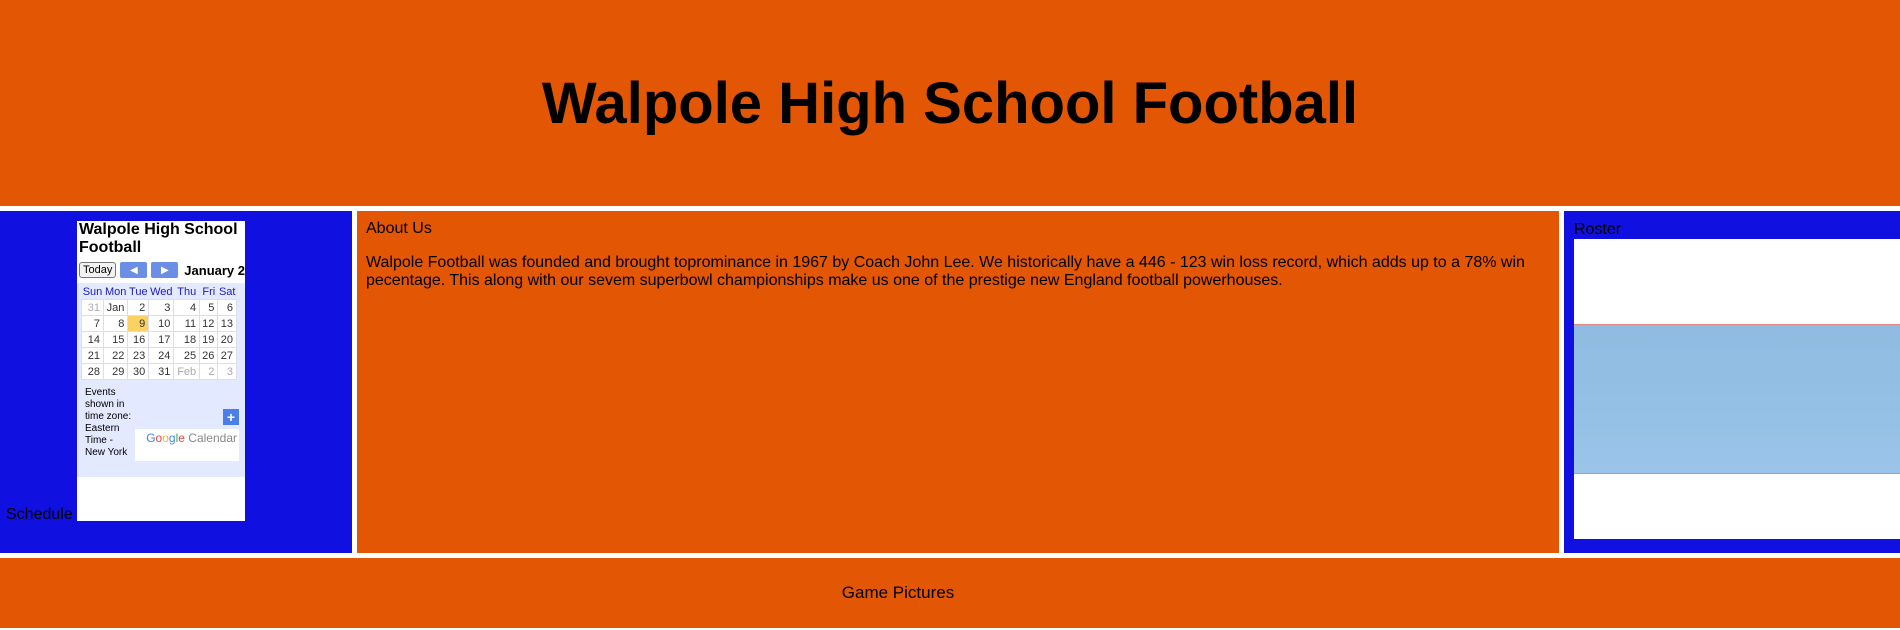 This screenshot has width=1900, height=630. I want to click on calendar-day: 6, so click(227, 307).